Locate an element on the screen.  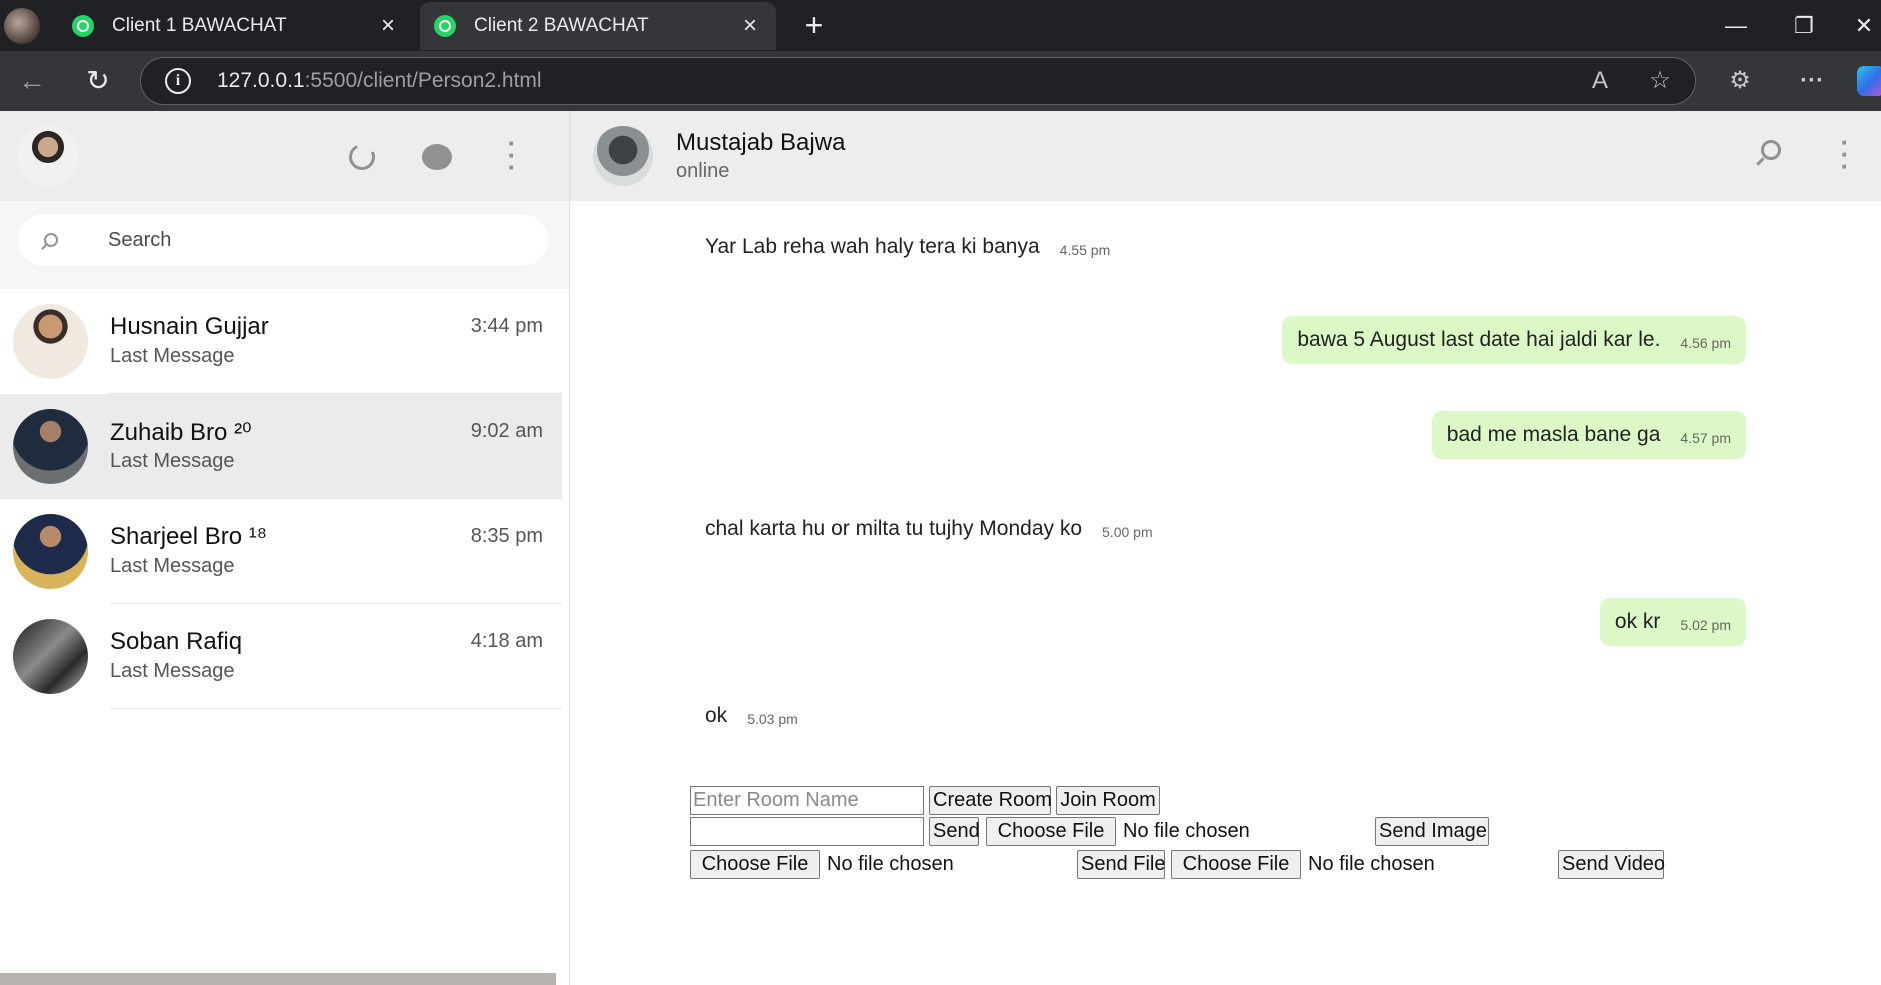
send-image-button: Send Image is located at coordinates (1432, 831).